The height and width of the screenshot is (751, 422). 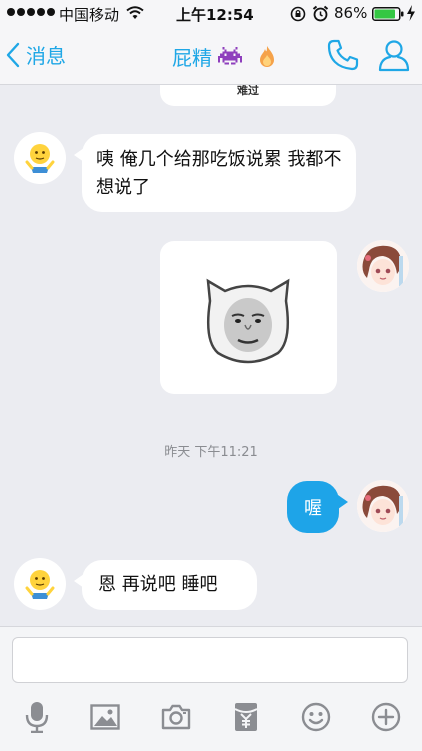 What do you see at coordinates (211, 452) in the screenshot?
I see `message-timestamp: 昨天 下午11:21` at bounding box center [211, 452].